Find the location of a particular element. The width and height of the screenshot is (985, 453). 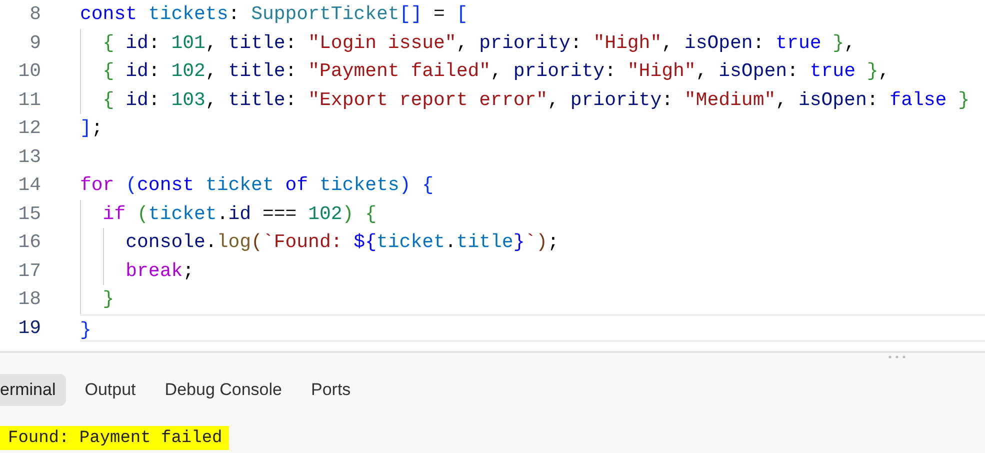

code-line: if (ticket.id === 102) { is located at coordinates (239, 213).